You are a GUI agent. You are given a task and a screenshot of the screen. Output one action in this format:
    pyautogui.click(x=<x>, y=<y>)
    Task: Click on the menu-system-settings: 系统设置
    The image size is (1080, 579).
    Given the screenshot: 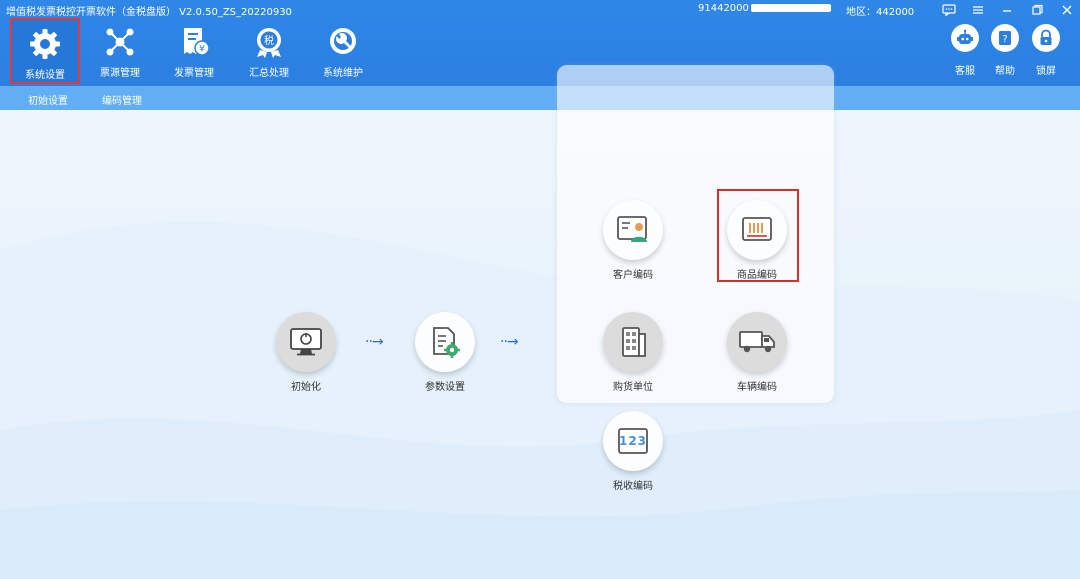 What is the action you would take?
    pyautogui.click(x=45, y=51)
    